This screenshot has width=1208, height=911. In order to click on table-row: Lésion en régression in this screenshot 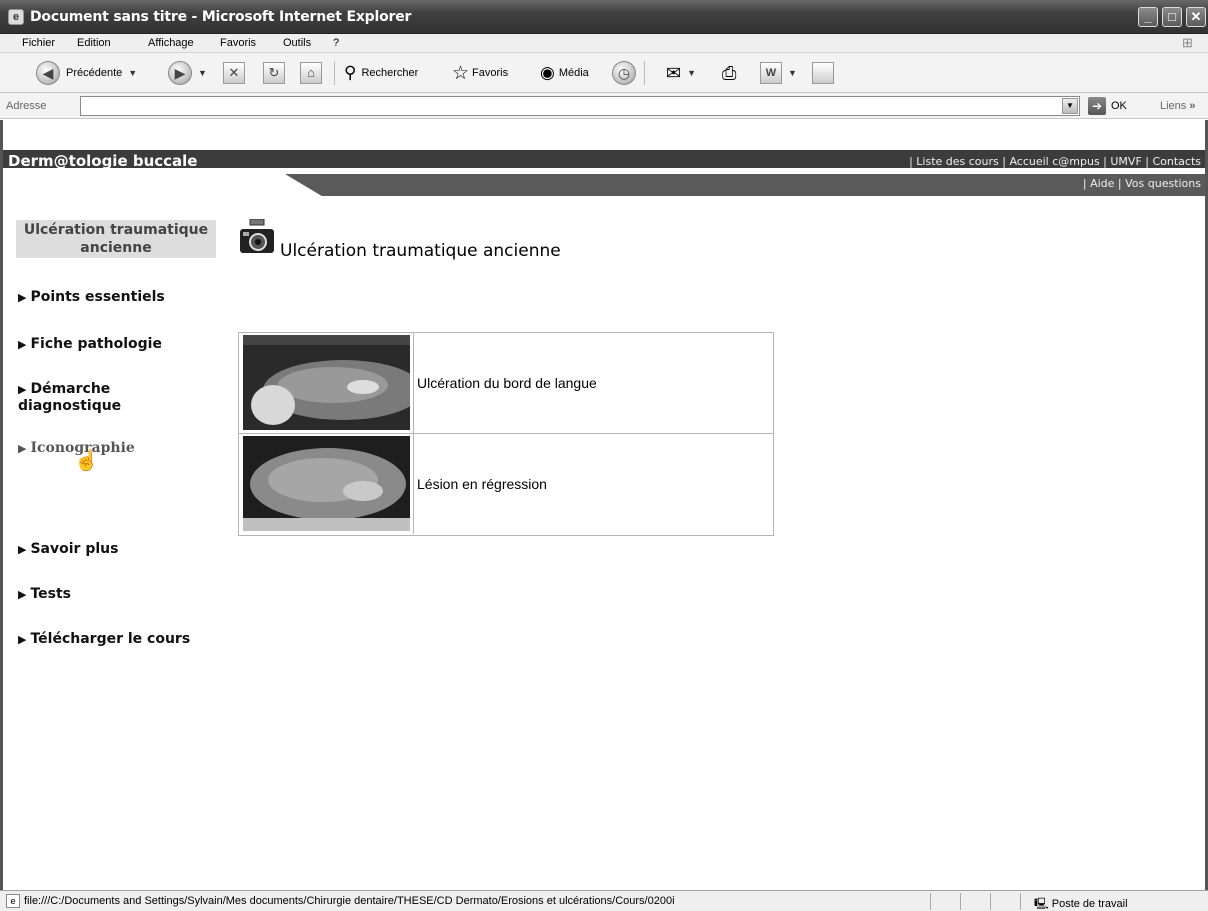, I will do `click(506, 484)`.